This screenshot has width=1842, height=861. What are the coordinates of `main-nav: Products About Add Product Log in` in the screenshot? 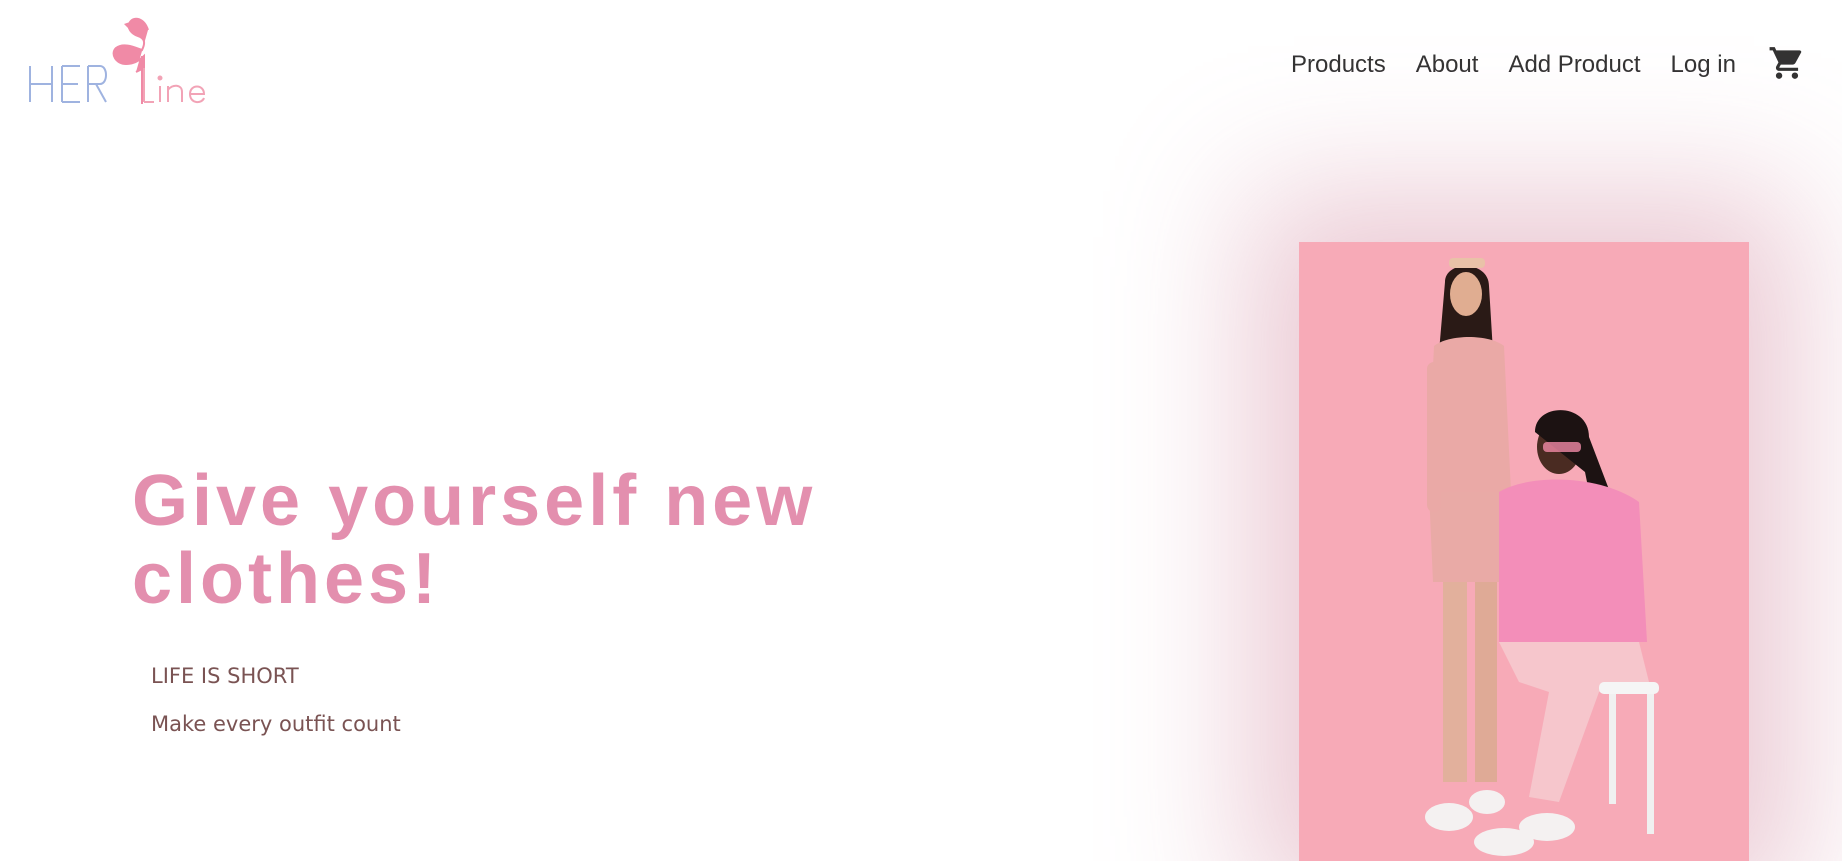 It's located at (1528, 65).